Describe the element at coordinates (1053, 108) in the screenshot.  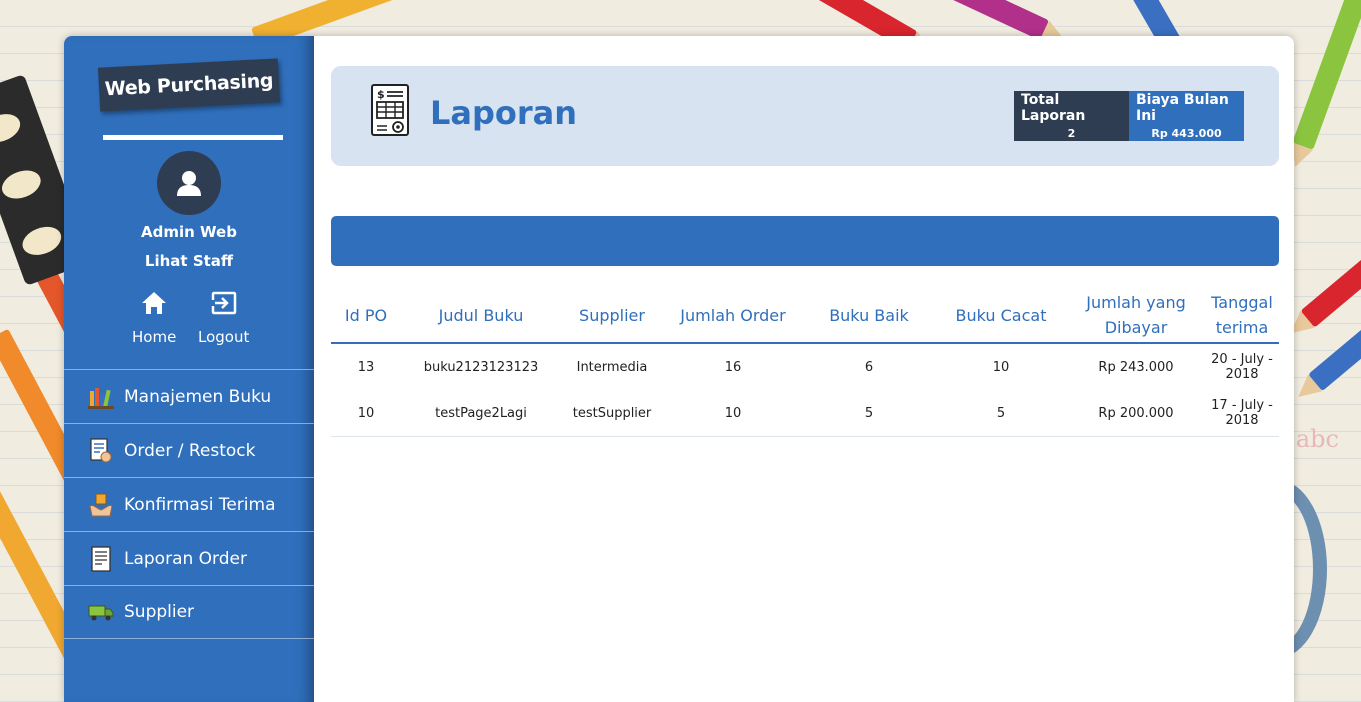
I see `stat-title: Total Laporan` at that location.